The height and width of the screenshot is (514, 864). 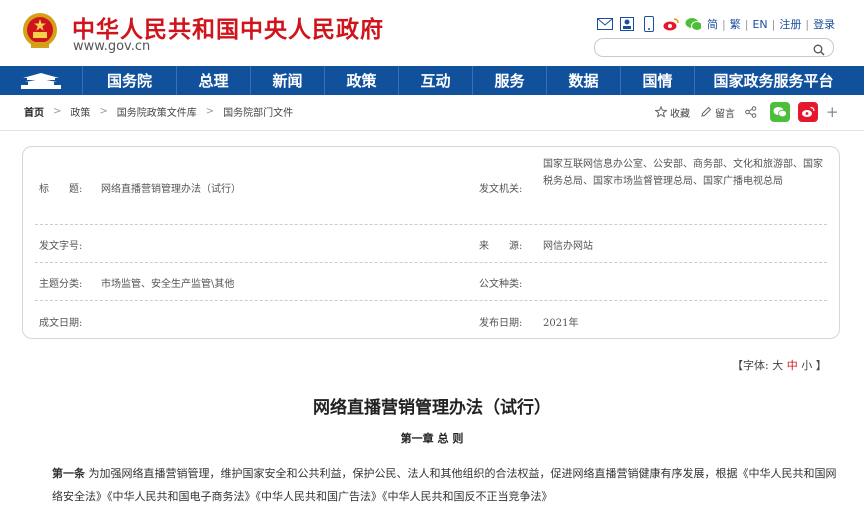 What do you see at coordinates (40, 31) in the screenshot?
I see `national-emblem-icon` at bounding box center [40, 31].